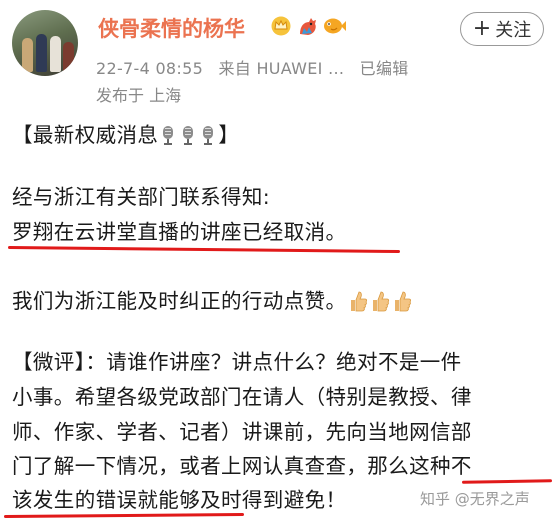  What do you see at coordinates (242, 432) in the screenshot?
I see `comment-line-3: 师、作家、学者、记者）讲课前，先向当地网信部` at bounding box center [242, 432].